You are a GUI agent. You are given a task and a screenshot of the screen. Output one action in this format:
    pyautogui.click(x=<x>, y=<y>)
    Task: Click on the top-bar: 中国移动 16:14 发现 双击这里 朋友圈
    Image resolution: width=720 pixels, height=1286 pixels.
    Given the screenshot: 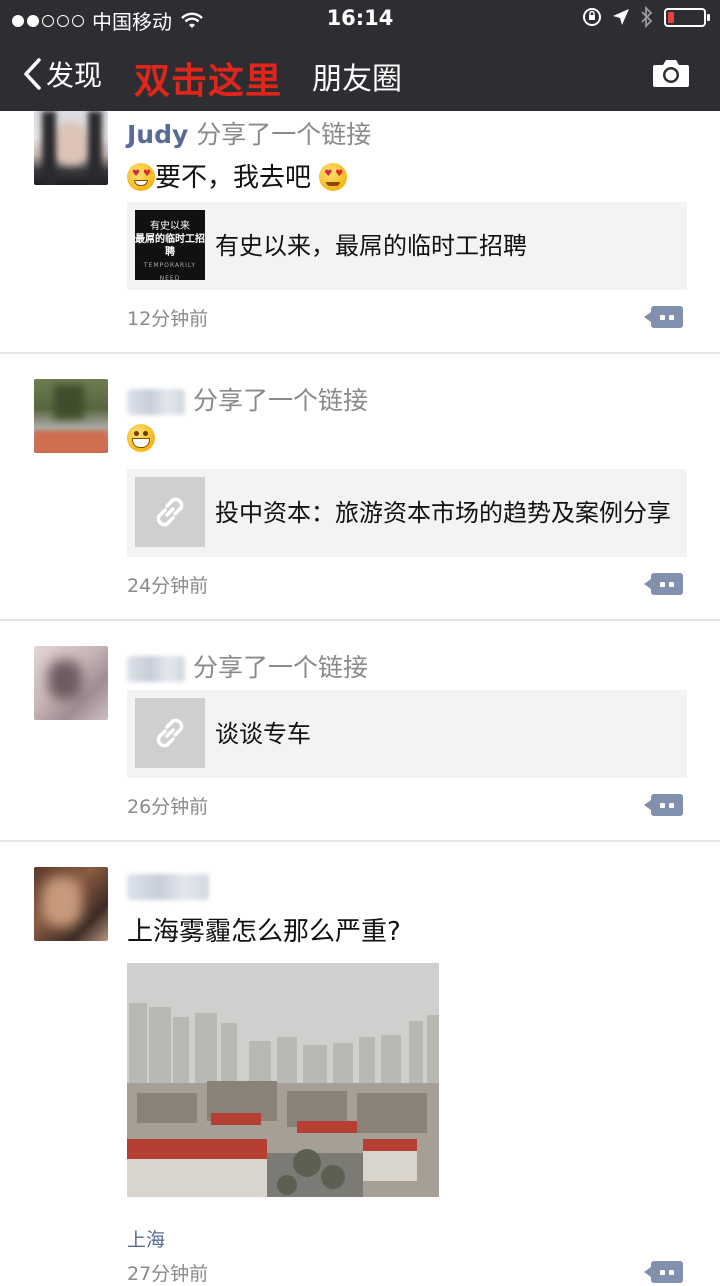 What is the action you would take?
    pyautogui.click(x=360, y=55)
    